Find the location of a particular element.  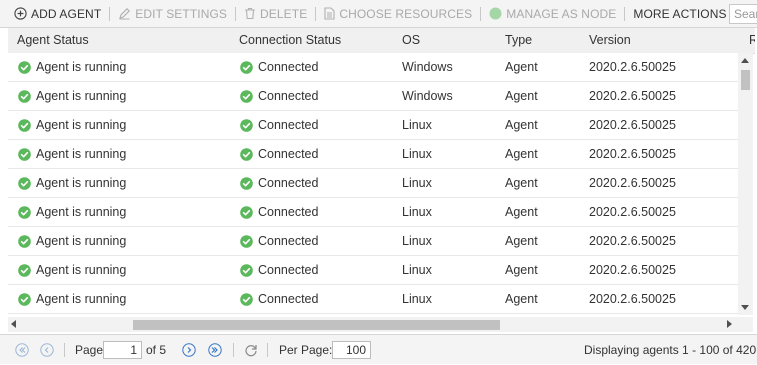

edit-settings-button: EDIT SETTINGS is located at coordinates (172, 14).